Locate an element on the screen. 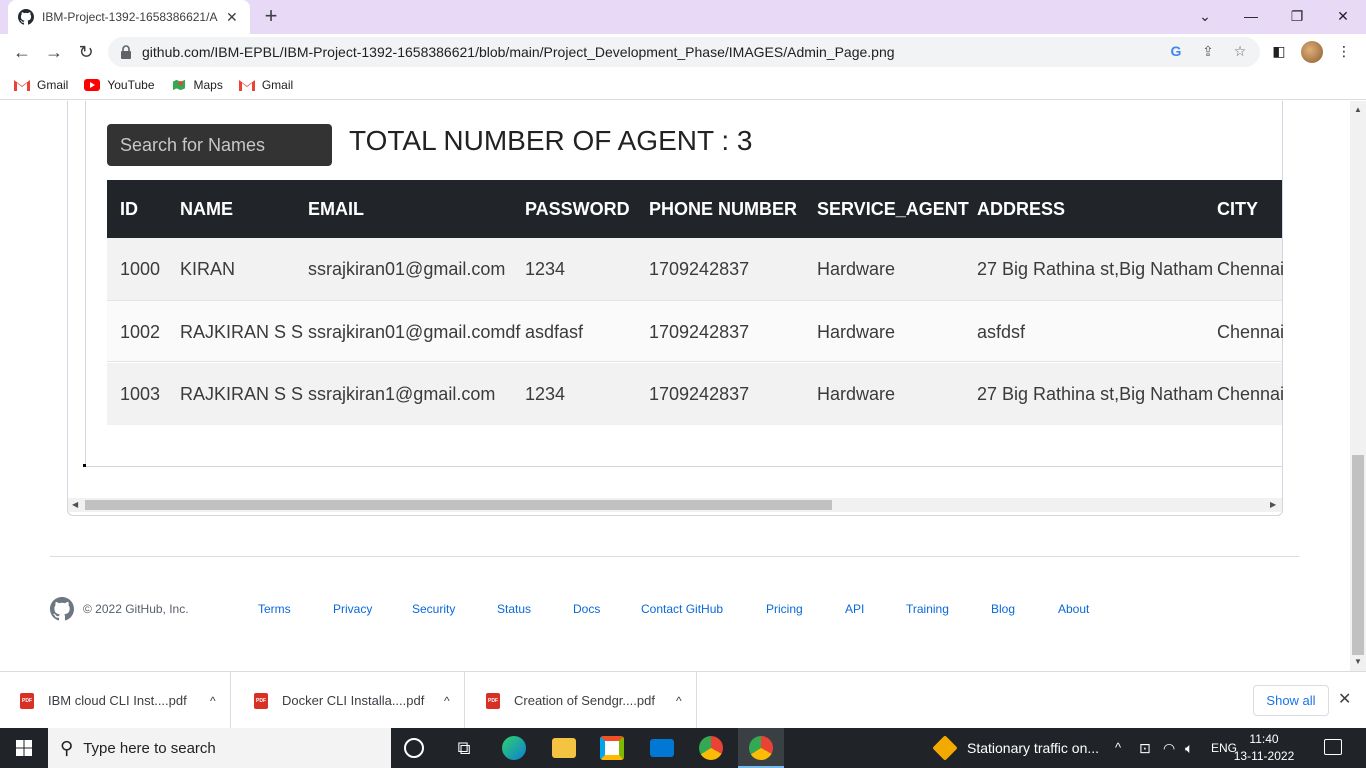 This screenshot has height=768, width=1366. network-icon: ◠ is located at coordinates (1169, 748).